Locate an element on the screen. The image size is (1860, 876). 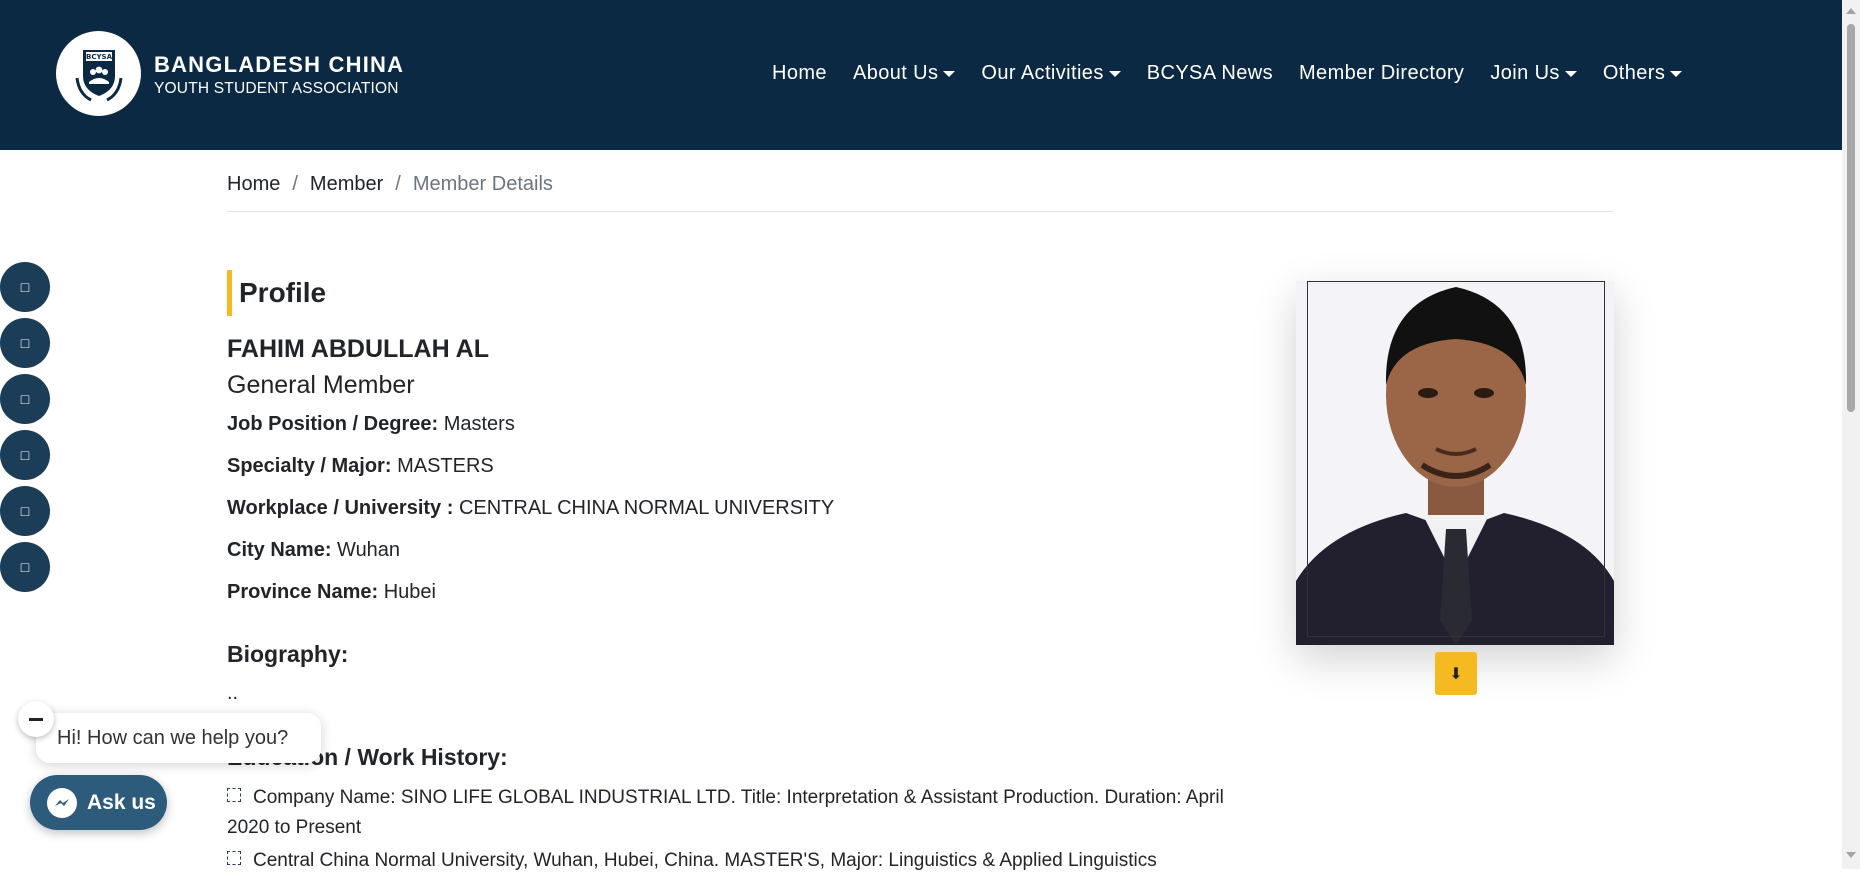
member-photo is located at coordinates (1455, 463).